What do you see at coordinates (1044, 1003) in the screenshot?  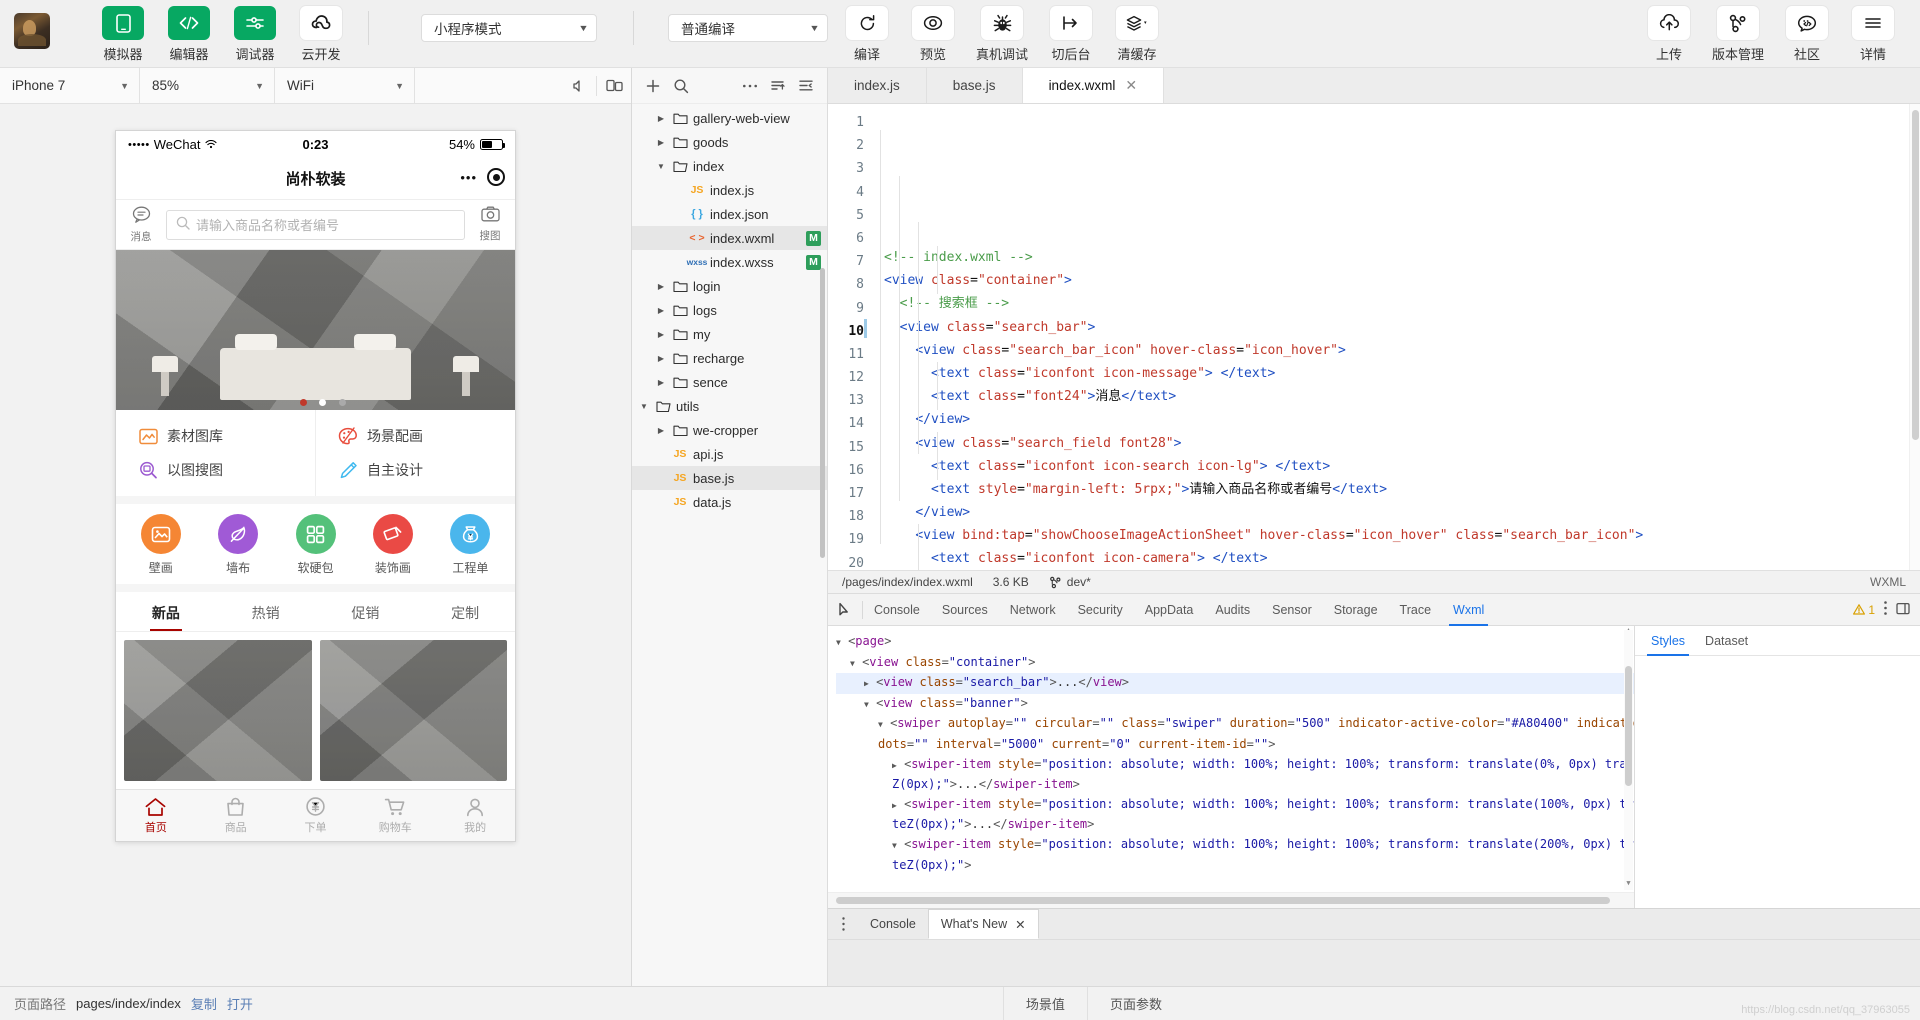 I see `scene-value-button: 场景值` at bounding box center [1044, 1003].